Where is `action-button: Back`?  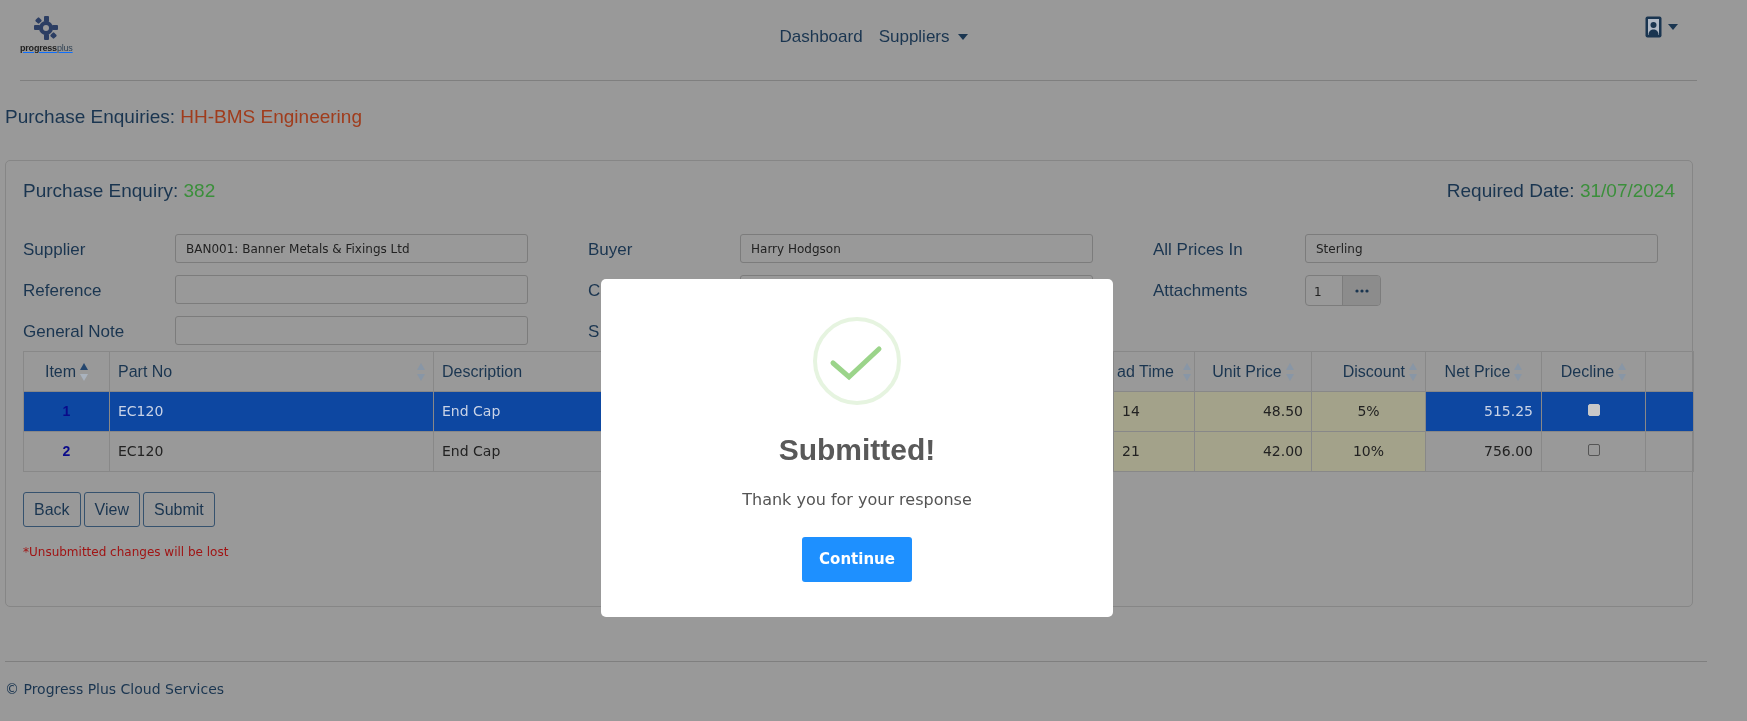 action-button: Back is located at coordinates (52, 510).